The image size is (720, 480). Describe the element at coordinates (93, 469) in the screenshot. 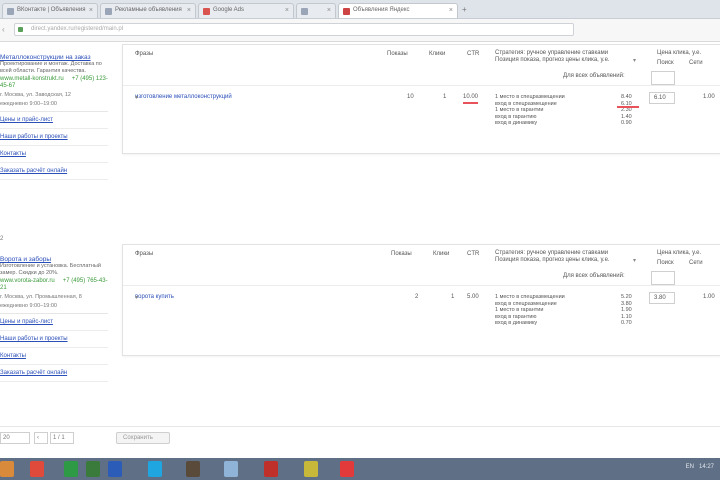

I see `spreadsheet-icon` at that location.